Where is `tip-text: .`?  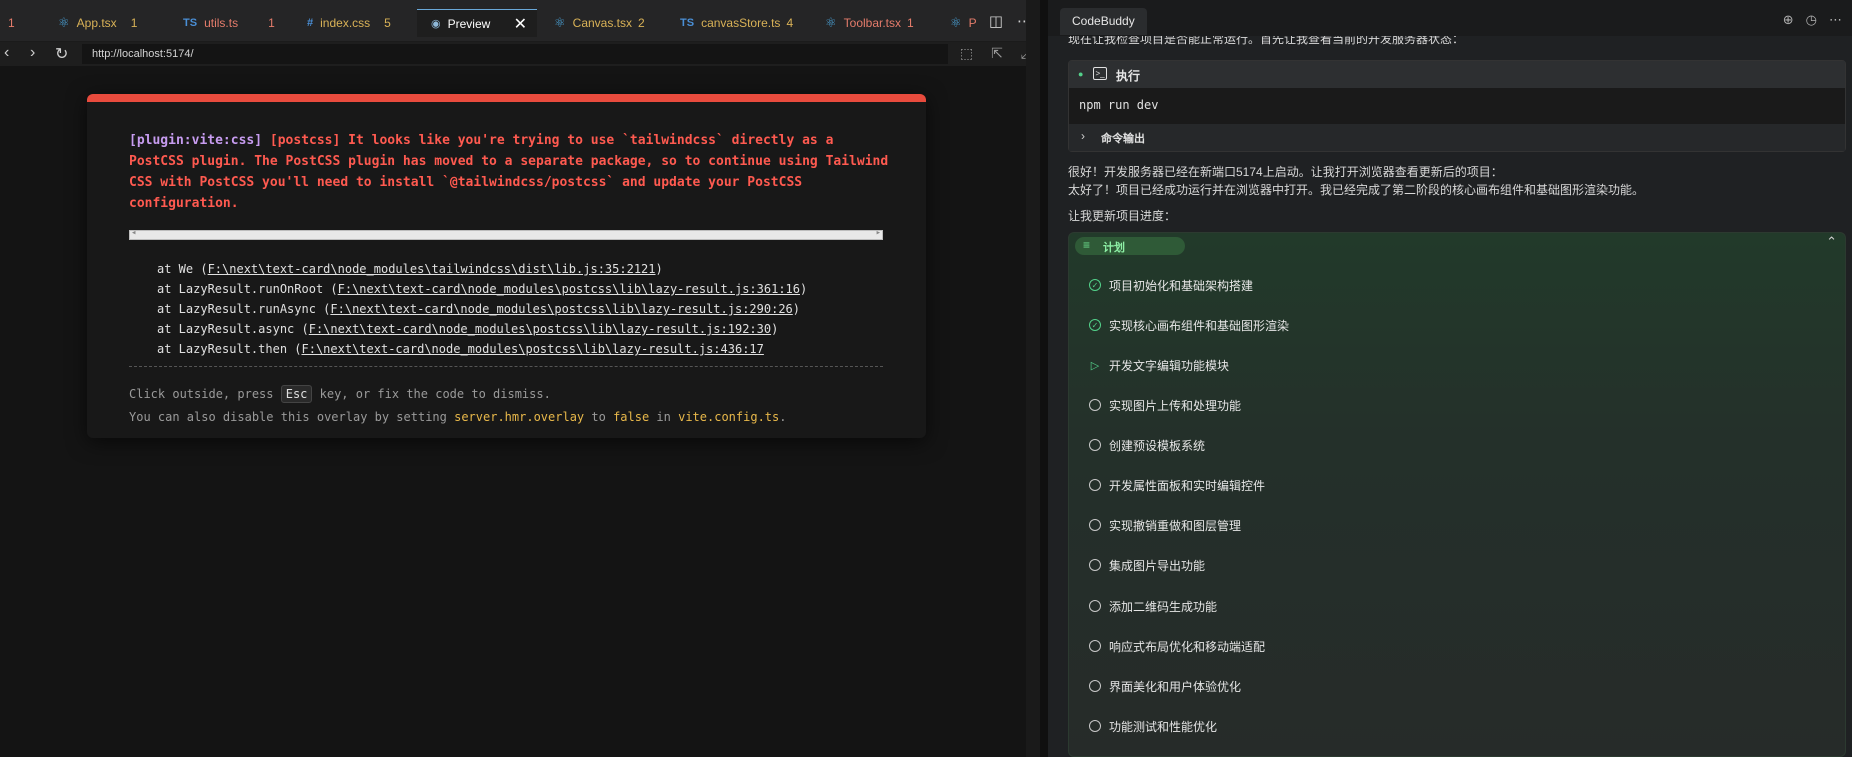
tip-text: . is located at coordinates (783, 417).